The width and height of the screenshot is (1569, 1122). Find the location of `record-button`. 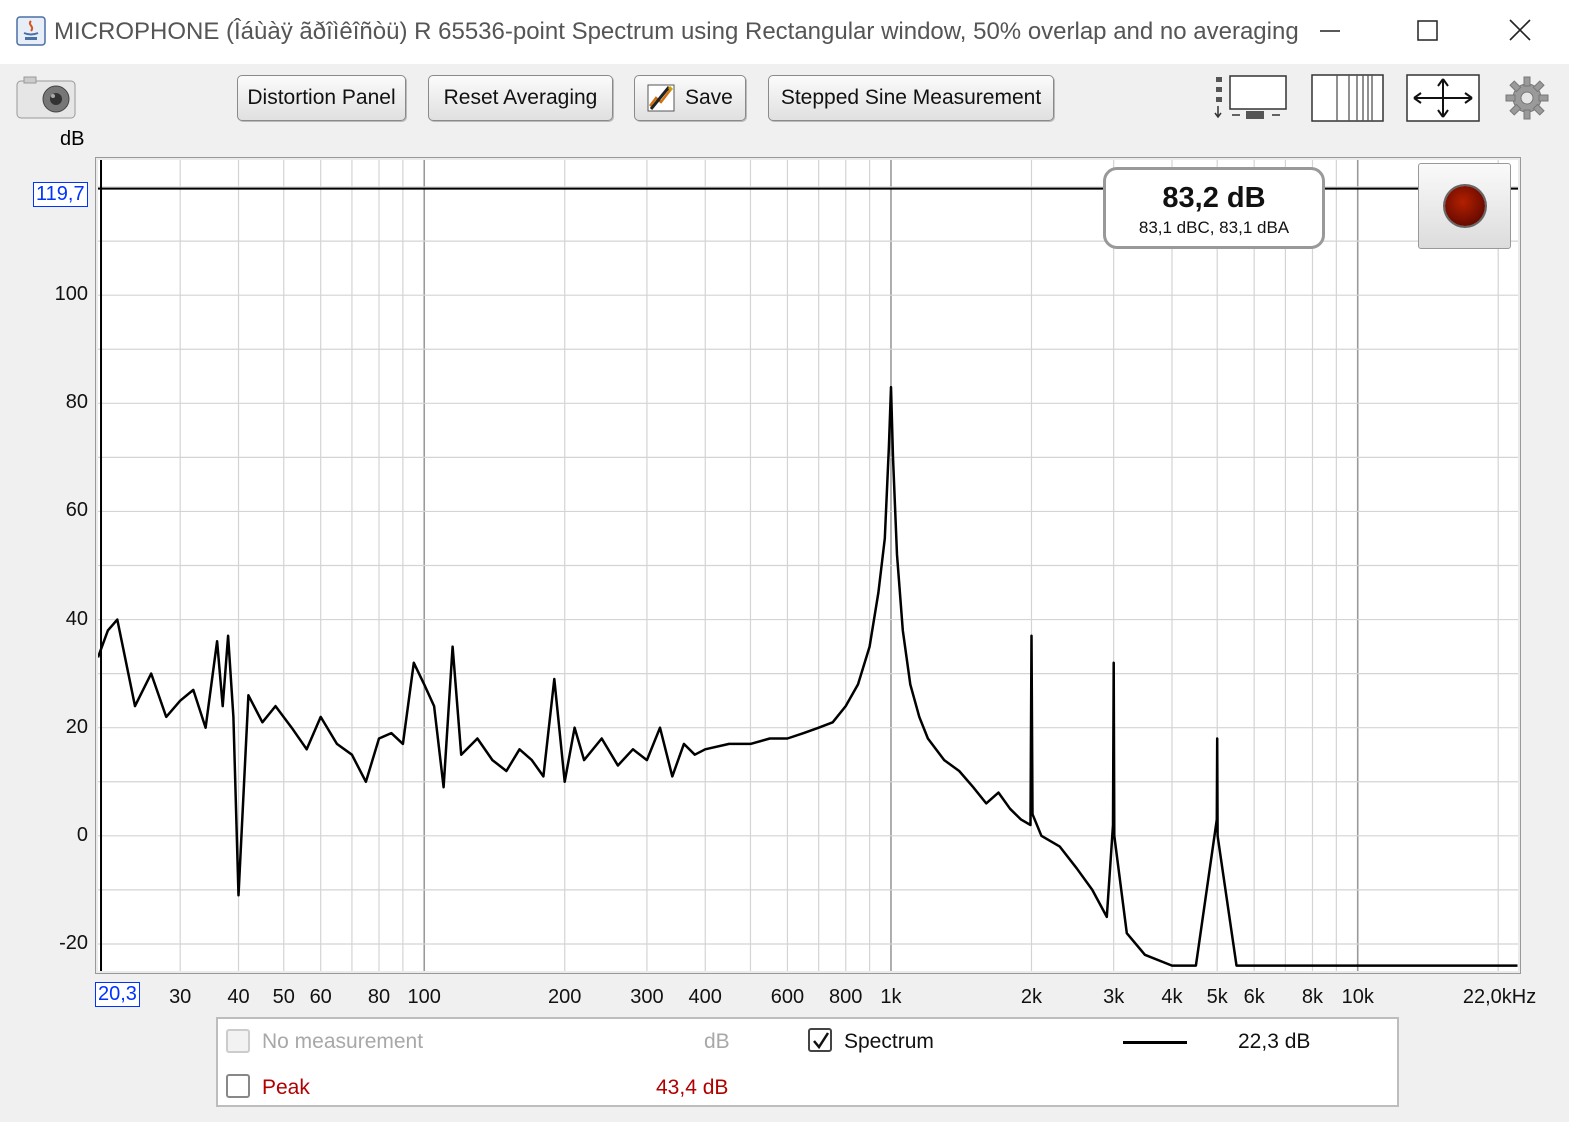

record-button is located at coordinates (1464, 206).